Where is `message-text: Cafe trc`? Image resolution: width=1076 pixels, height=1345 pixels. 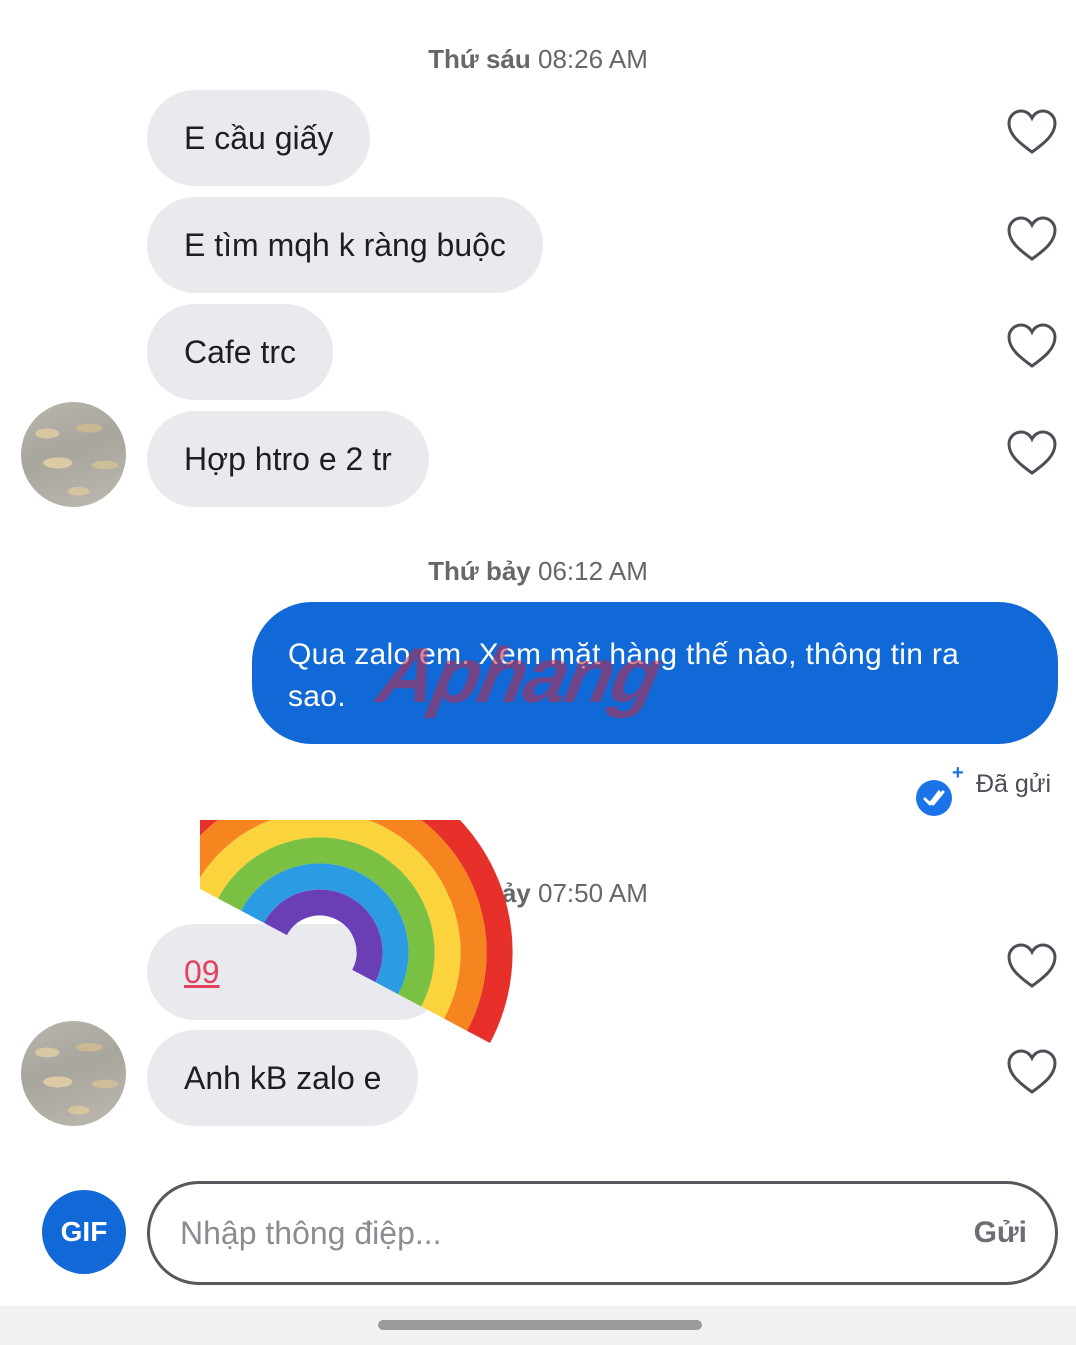
message-text: Cafe trc is located at coordinates (240, 351).